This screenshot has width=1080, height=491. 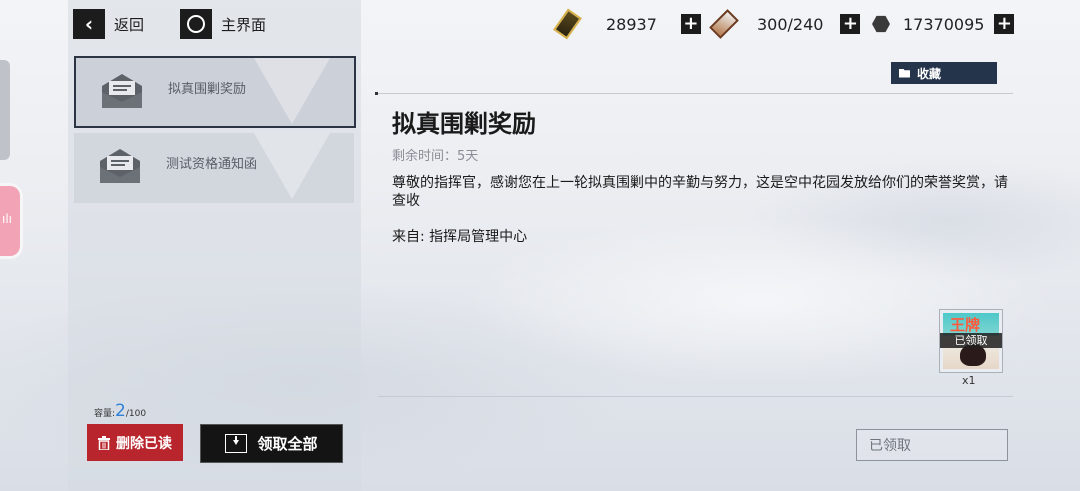 I want to click on back-button: ‹ 返回, so click(x=108, y=24).